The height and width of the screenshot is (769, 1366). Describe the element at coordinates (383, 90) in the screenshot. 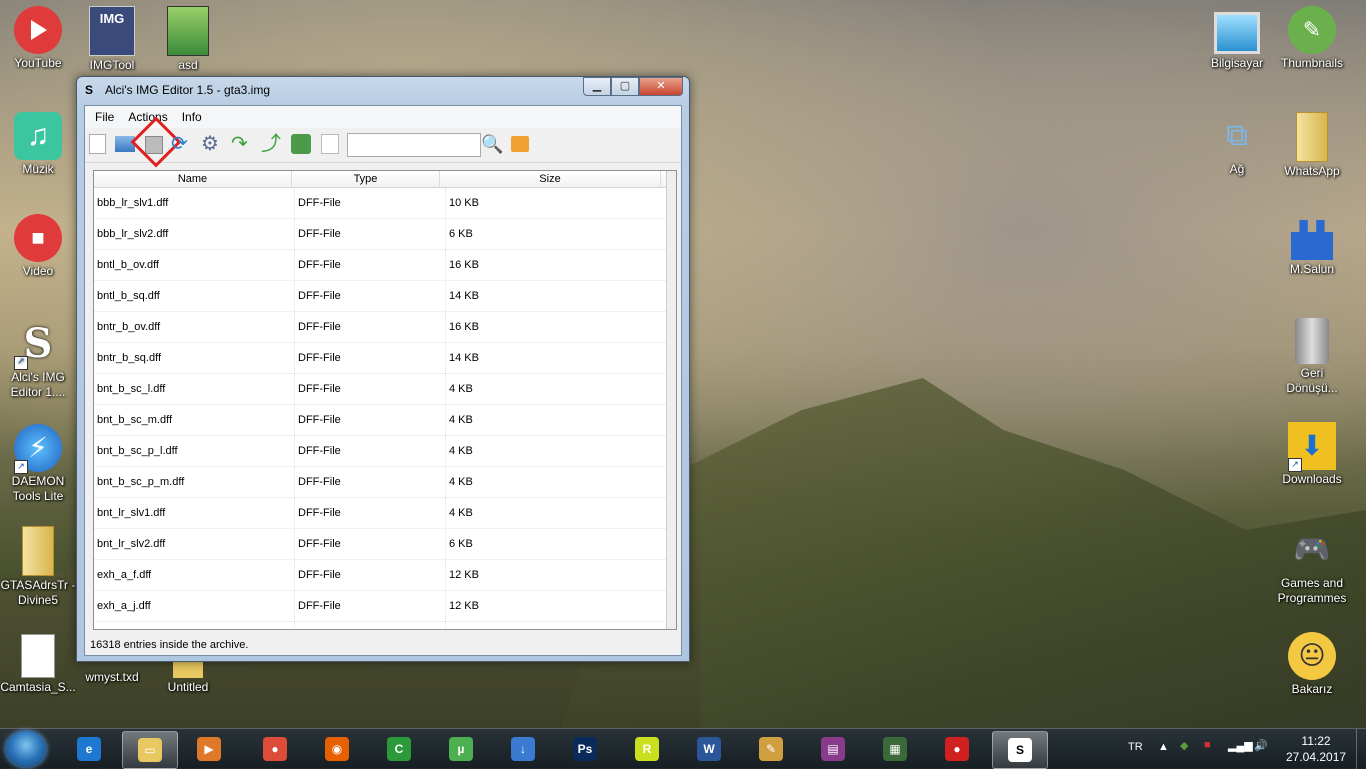

I see `title-bar: S Alci's IMG Editor 1.5 - gta3.img ▁ ▢ ✕` at that location.